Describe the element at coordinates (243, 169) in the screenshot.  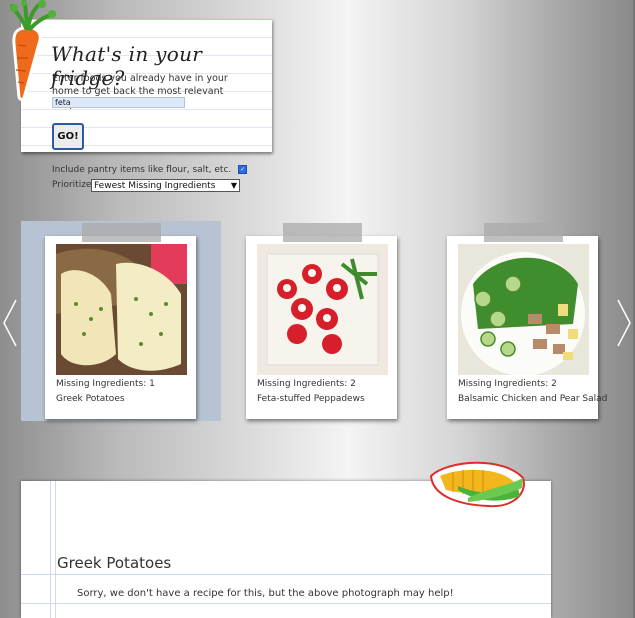
I see `pantry-checkbox: ✓` at that location.